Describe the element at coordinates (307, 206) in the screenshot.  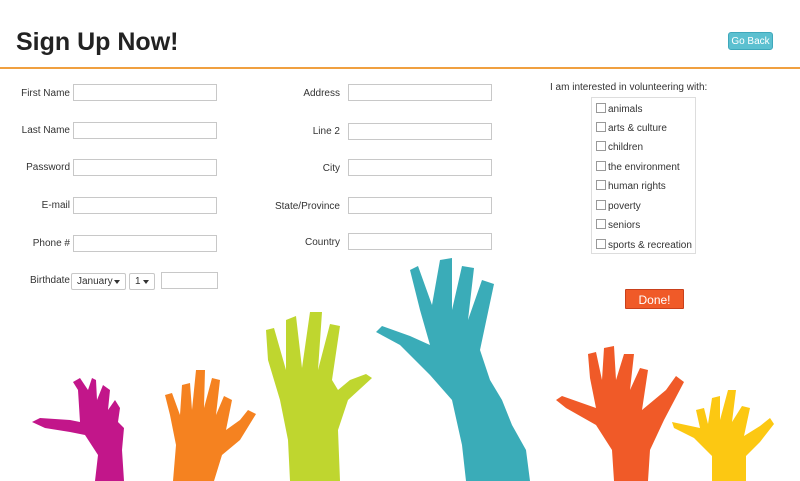
I see `state-label: State/Province` at that location.